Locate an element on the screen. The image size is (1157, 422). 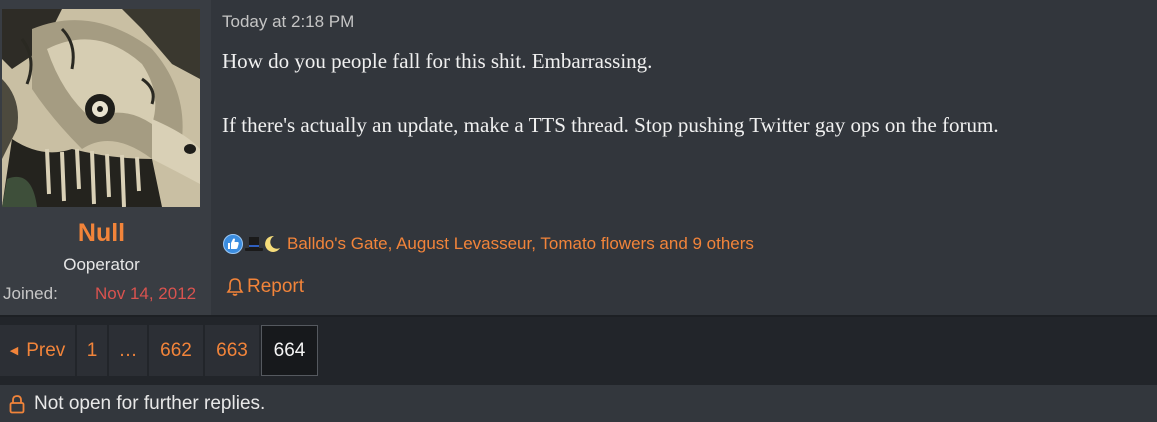
avatar is located at coordinates (101, 108).